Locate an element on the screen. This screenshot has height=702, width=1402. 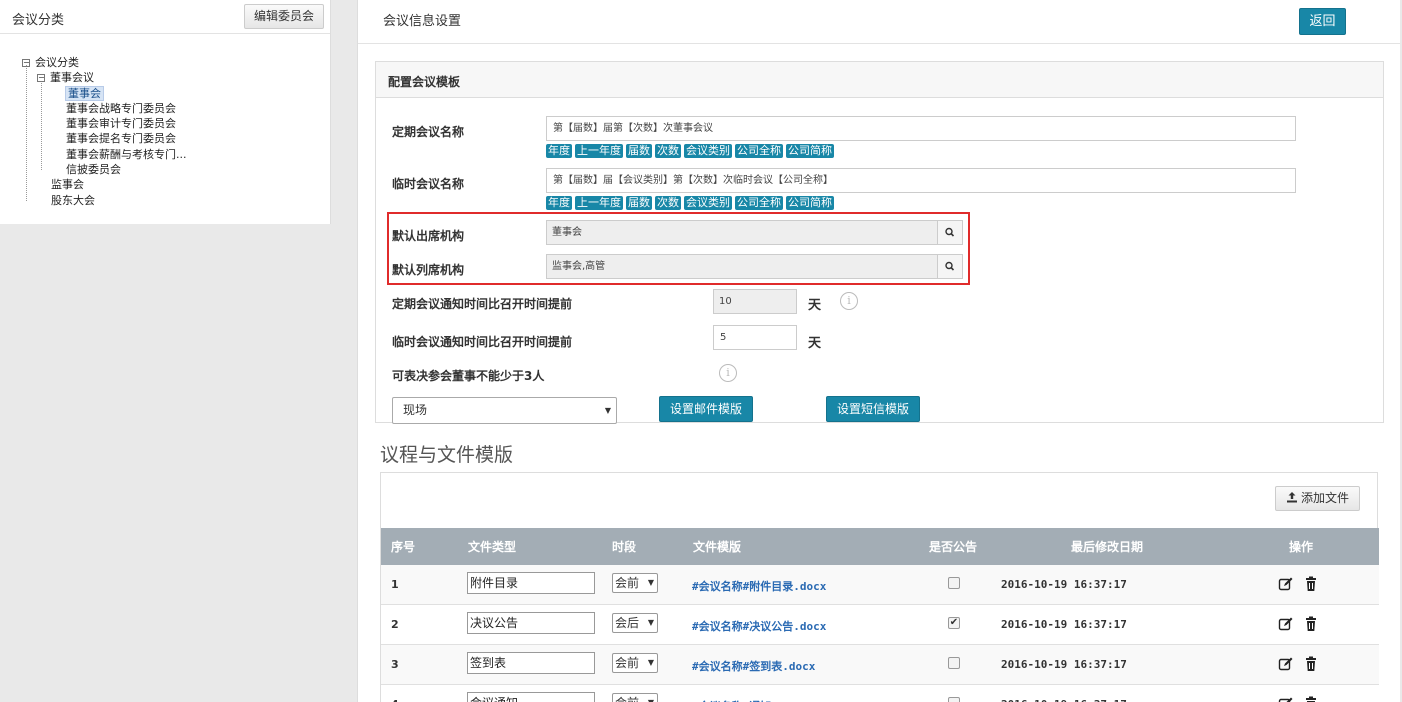
tree-node-supervisory: 监事会 is located at coordinates (104, 184).